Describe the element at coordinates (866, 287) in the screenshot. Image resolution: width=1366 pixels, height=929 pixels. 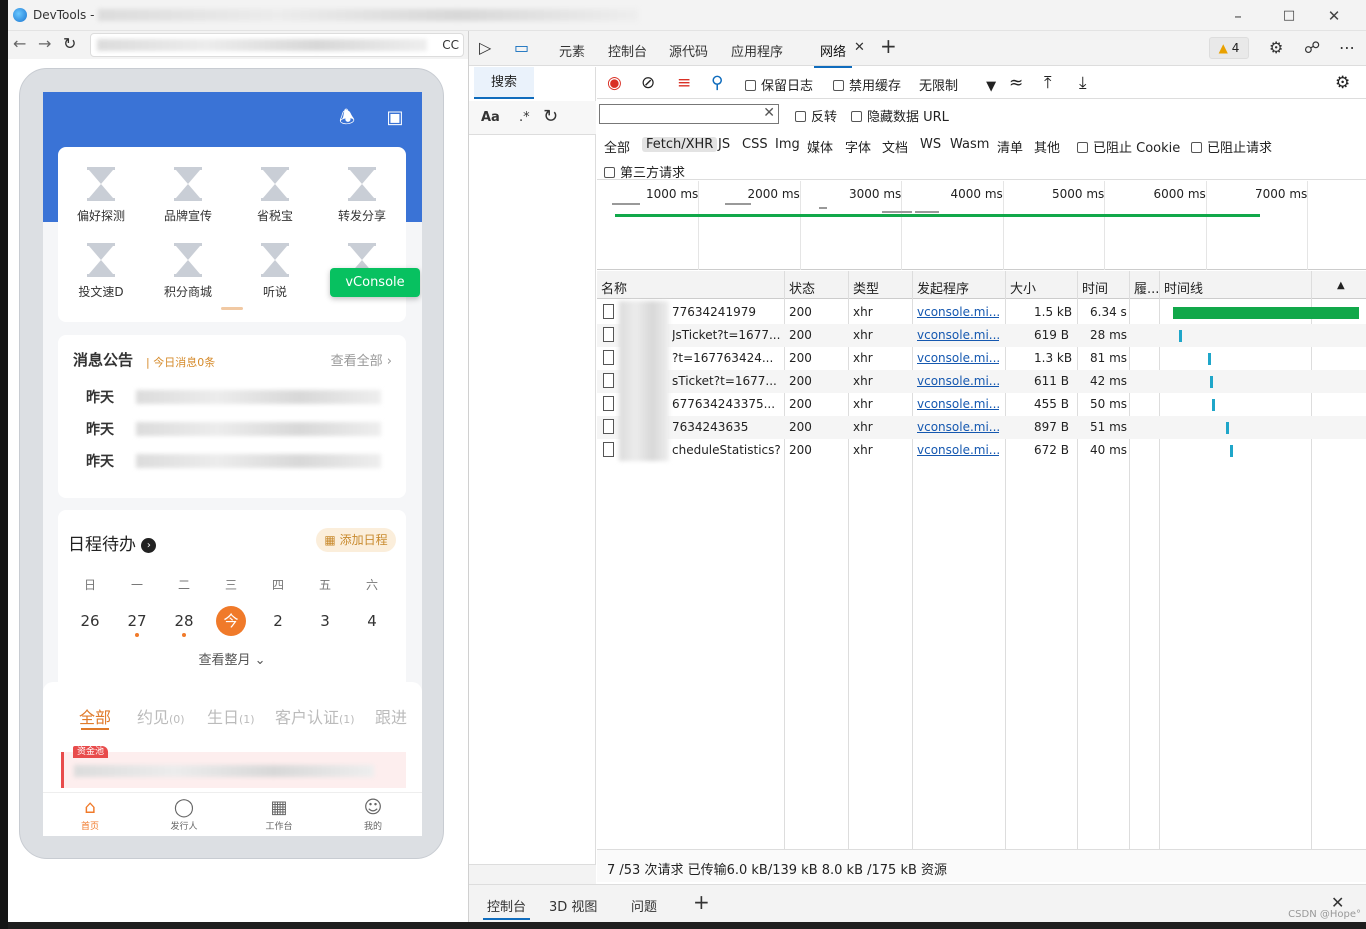
I see `col-type: 类型` at that location.